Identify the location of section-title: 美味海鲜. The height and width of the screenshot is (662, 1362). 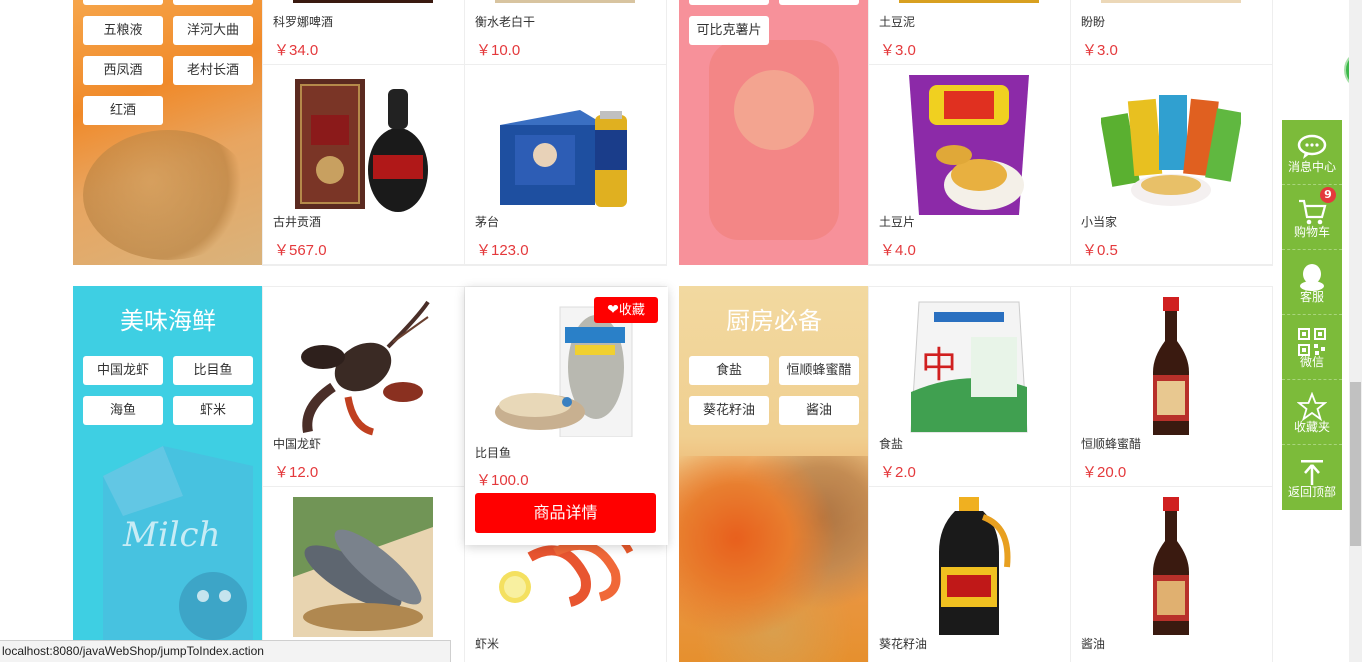
(168, 321).